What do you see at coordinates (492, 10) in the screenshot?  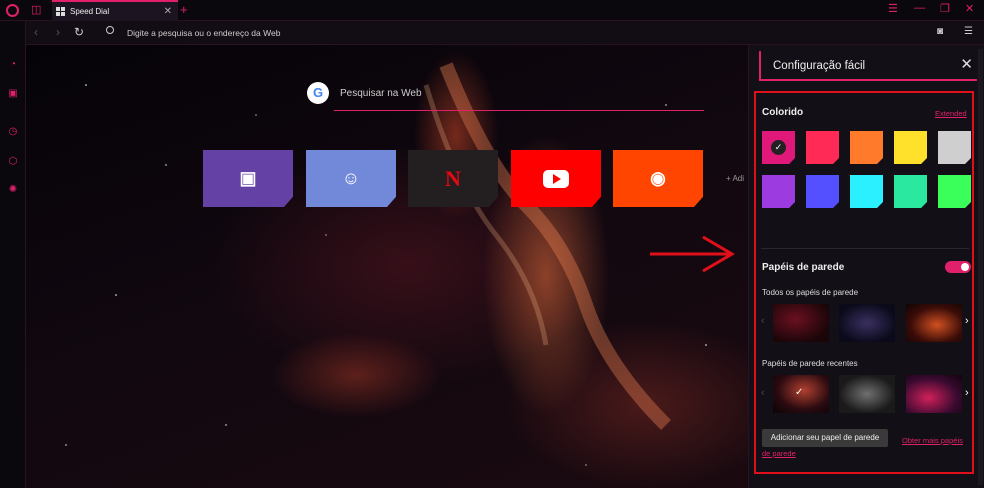 I see `title-bar: ◫ Speed Dial ✕ + ☰ — ❐ ✕` at bounding box center [492, 10].